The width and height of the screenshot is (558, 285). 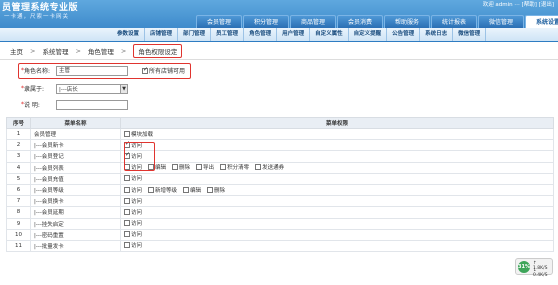 What do you see at coordinates (75, 246) in the screenshot?
I see `menu-name: |---批量发卡` at bounding box center [75, 246].